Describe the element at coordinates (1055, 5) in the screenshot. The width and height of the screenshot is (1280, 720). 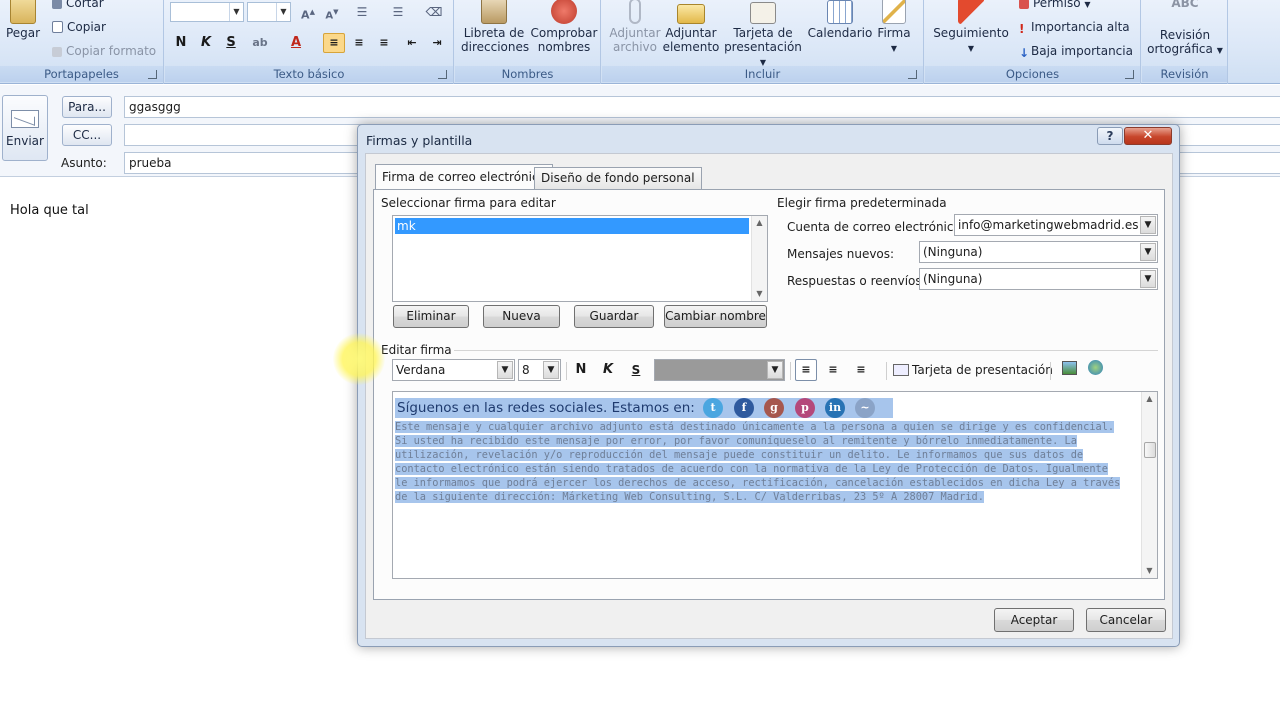
I see `permission-button: Permiso ▼` at that location.